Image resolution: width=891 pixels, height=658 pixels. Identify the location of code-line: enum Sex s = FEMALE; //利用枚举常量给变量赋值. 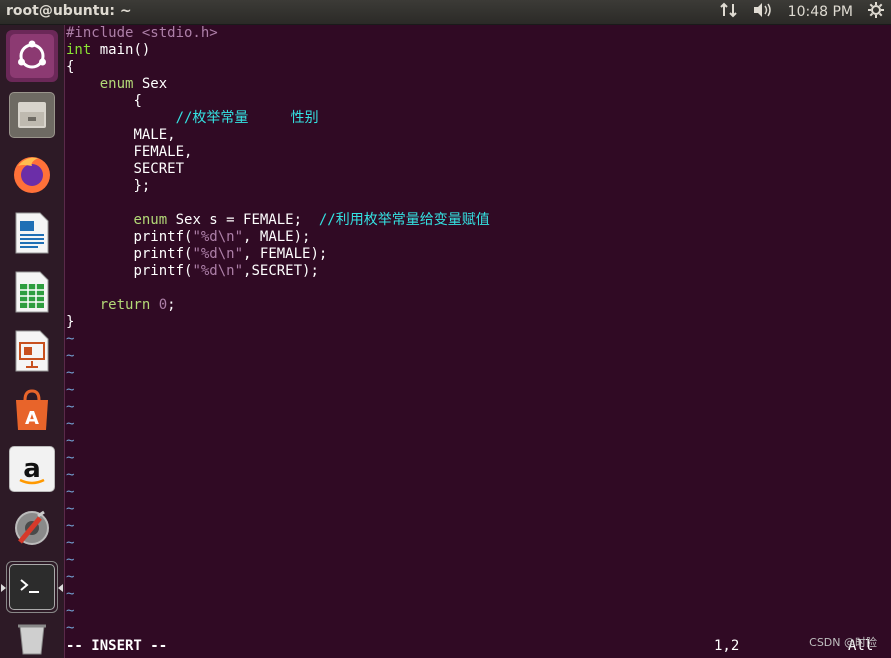
(478, 220).